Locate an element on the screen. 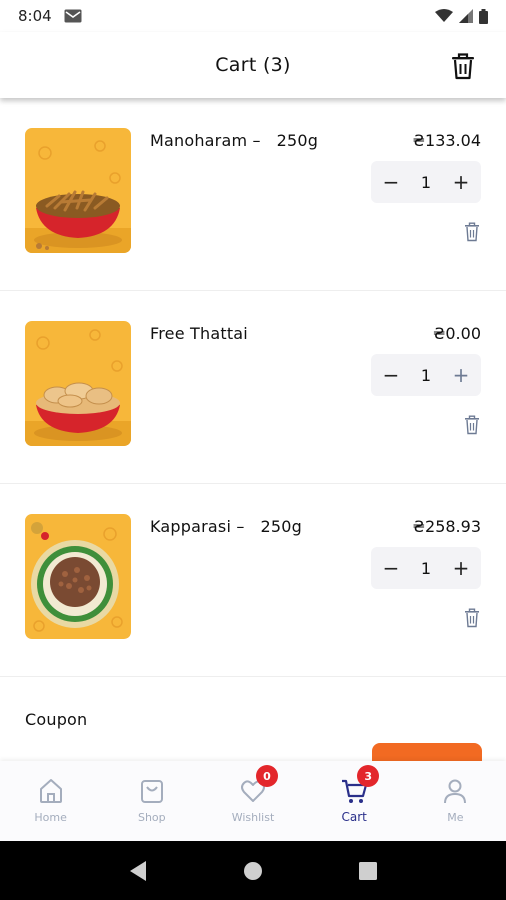  nav-item-home: Home is located at coordinates (50, 801).